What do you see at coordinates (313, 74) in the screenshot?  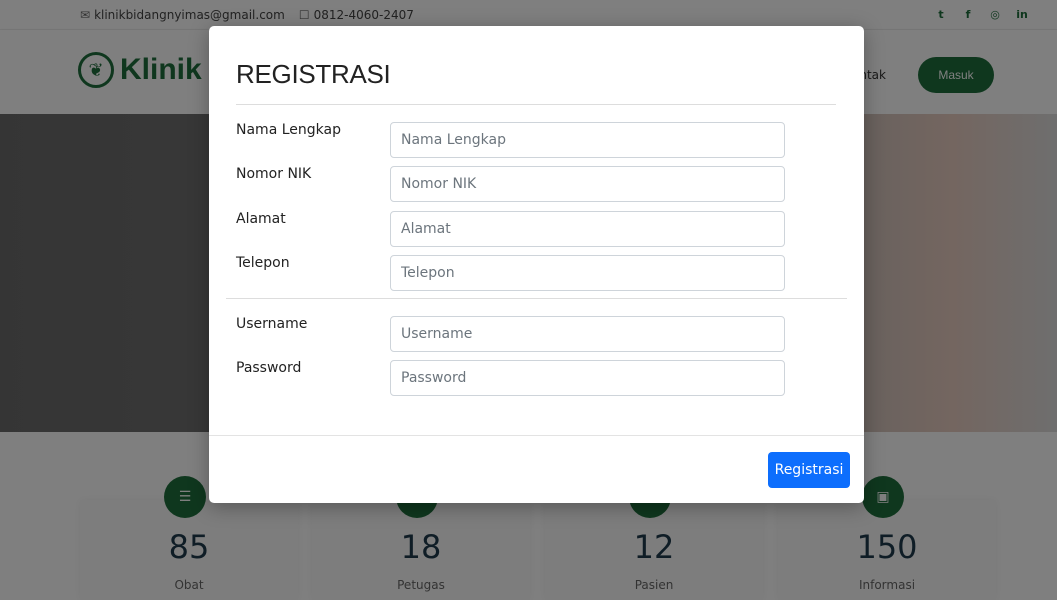 I see `modal-title: REGISTRASI` at bounding box center [313, 74].